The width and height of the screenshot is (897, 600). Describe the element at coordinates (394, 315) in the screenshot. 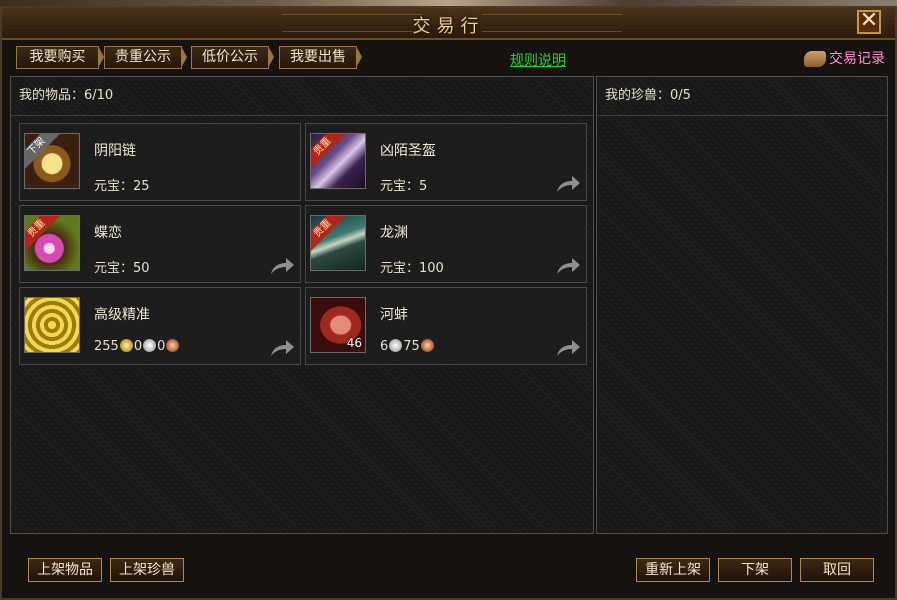

I see `item-name: 河蚌` at that location.